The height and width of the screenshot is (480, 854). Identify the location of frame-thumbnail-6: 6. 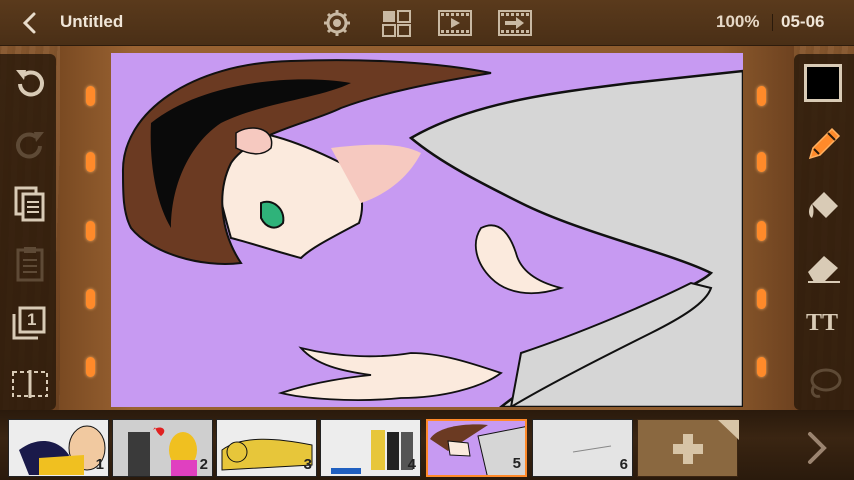
(582, 448).